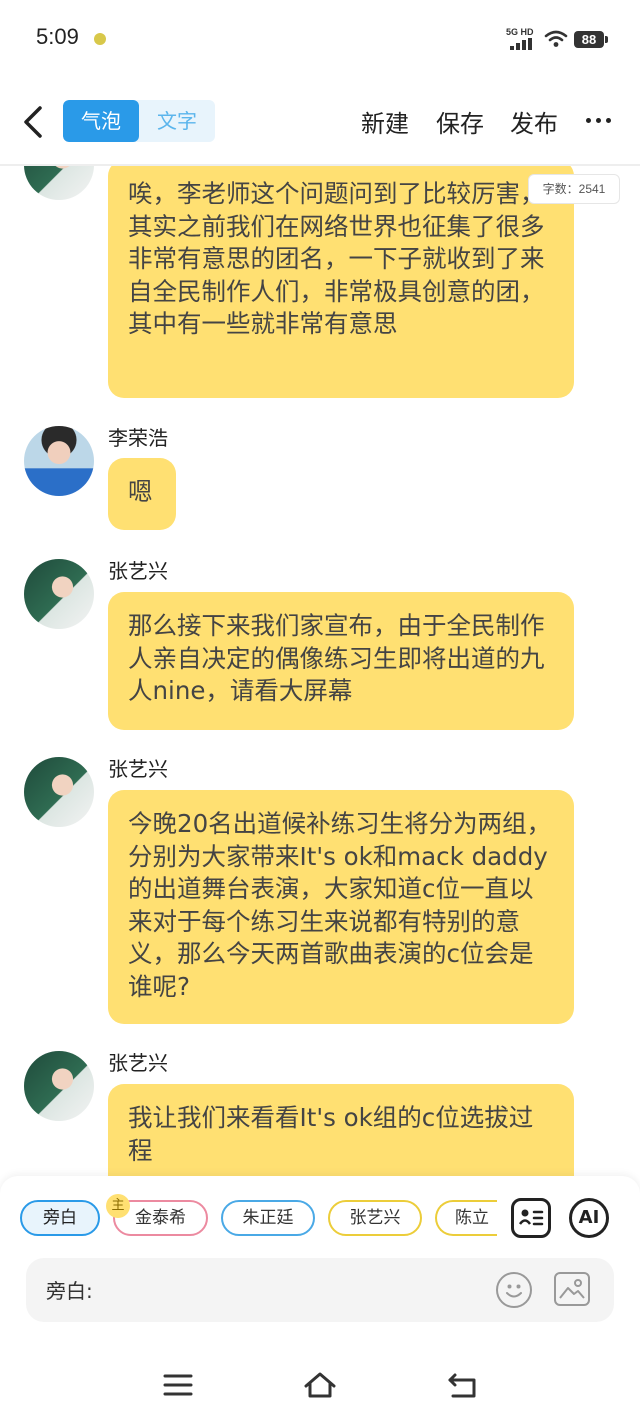  What do you see at coordinates (574, 189) in the screenshot?
I see `word-count-badge: 字数：2541` at bounding box center [574, 189].